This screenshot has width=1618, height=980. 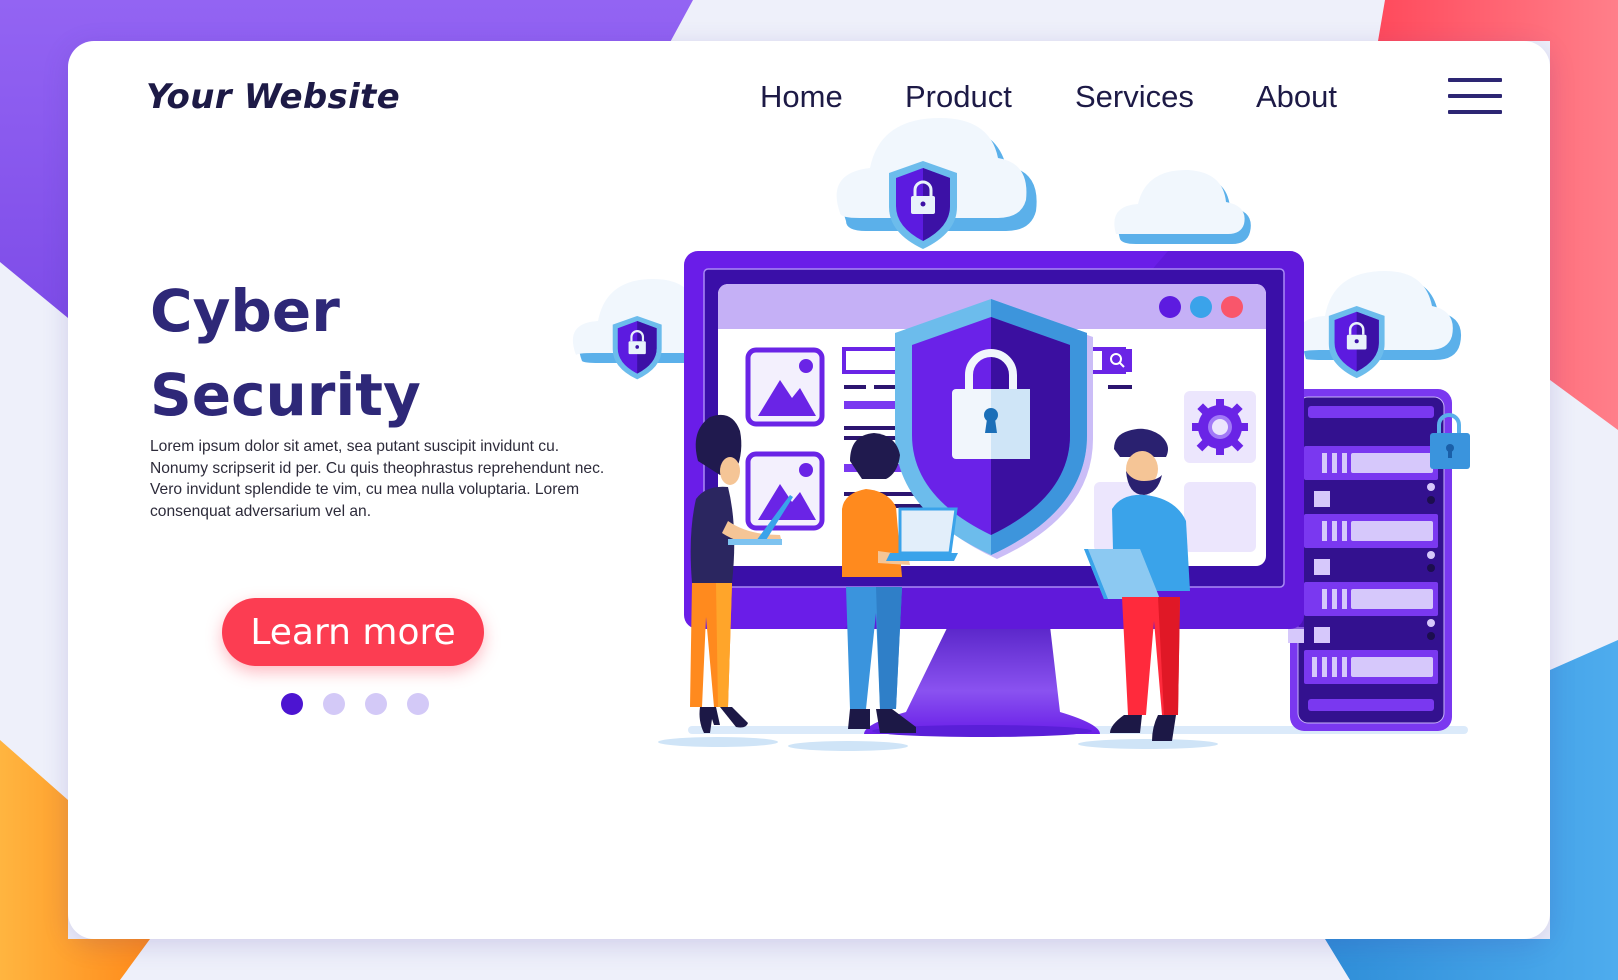 What do you see at coordinates (936, 183) in the screenshot?
I see `cloud-lock-icon` at bounding box center [936, 183].